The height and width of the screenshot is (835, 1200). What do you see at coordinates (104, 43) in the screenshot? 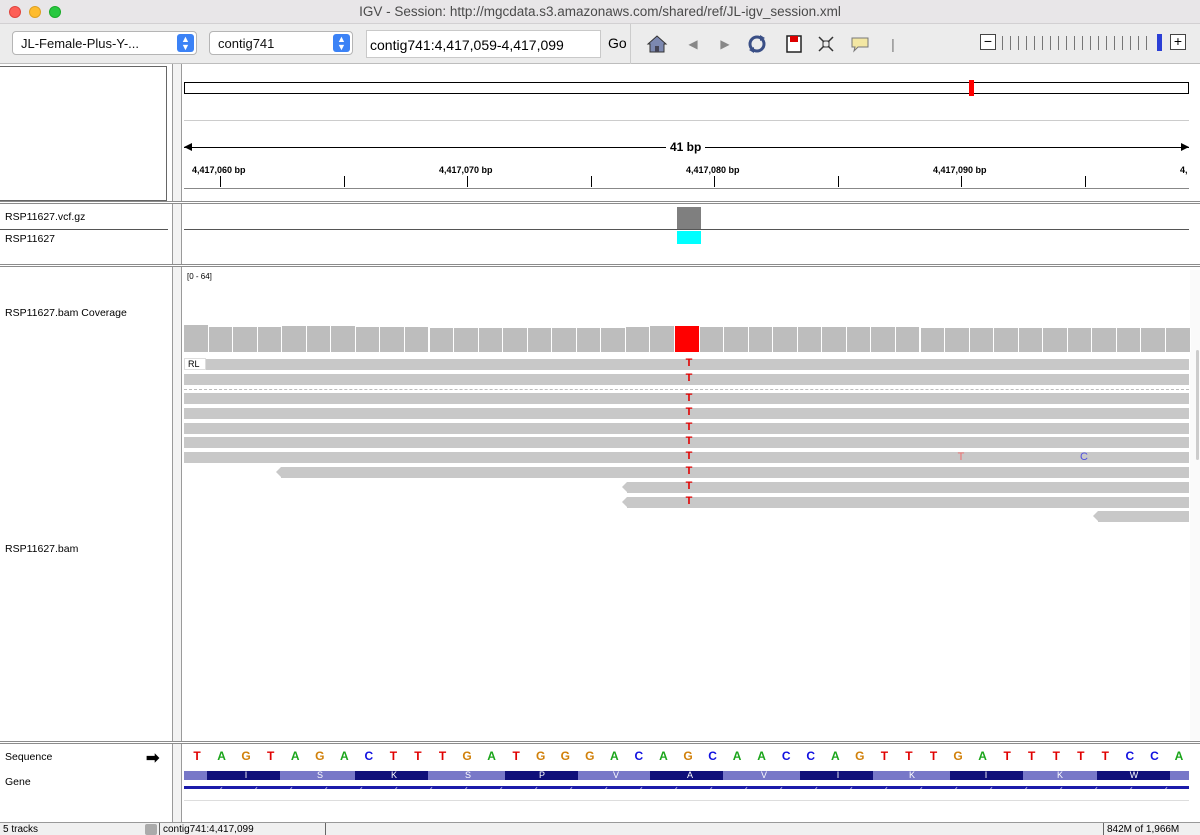
I see `genome-select: JL-Female-Plus-Y-... ▲ ▼` at bounding box center [104, 43].